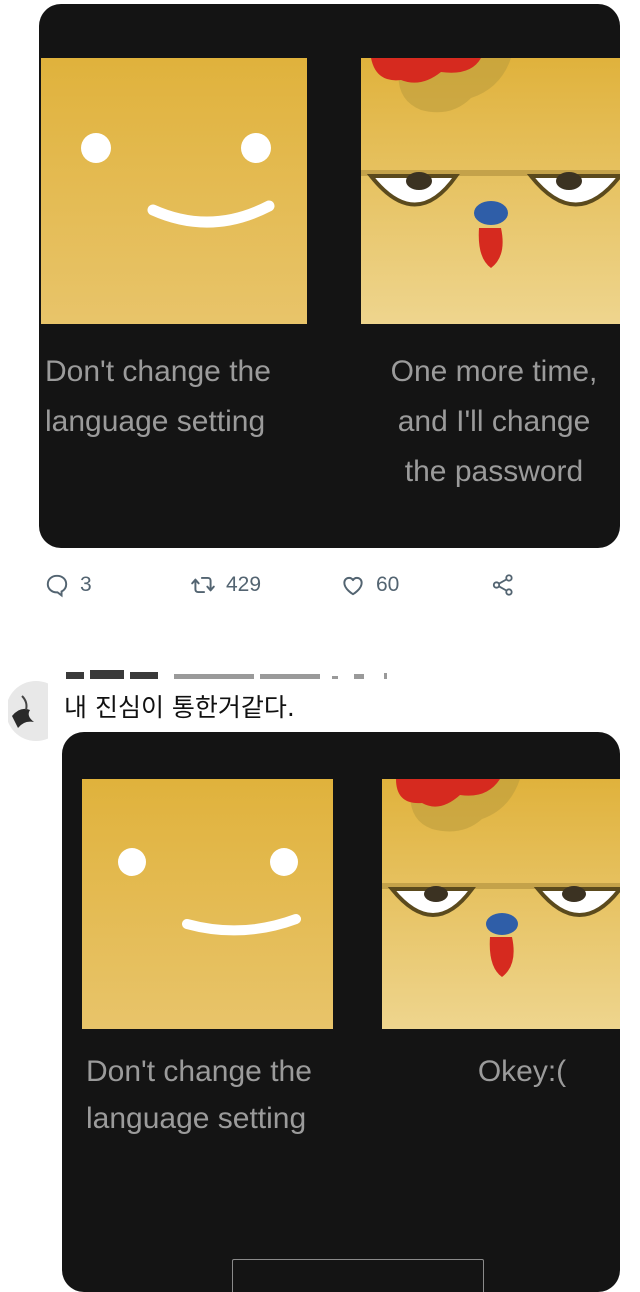 Image resolution: width=640 pixels, height=1292 pixels. What do you see at coordinates (86, 584) in the screenshot?
I see `reply-count: 3` at bounding box center [86, 584].